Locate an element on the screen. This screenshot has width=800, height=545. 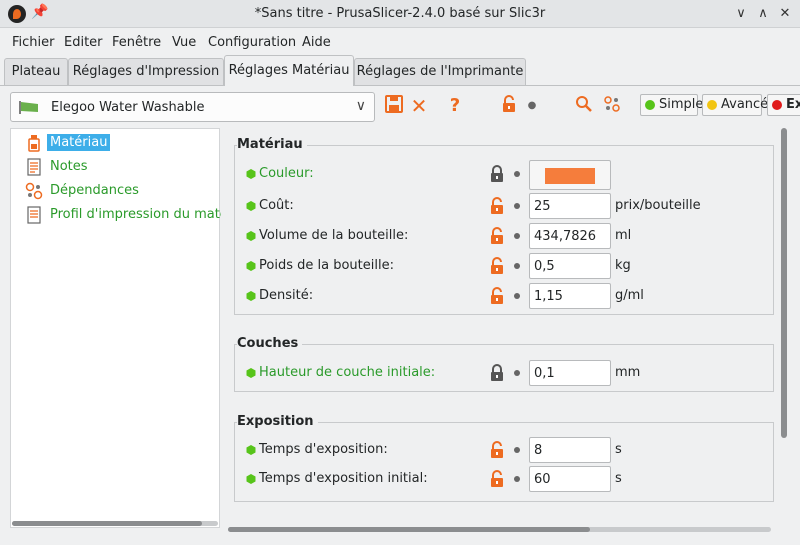
menu-configuration: Configuration is located at coordinates (252, 42).